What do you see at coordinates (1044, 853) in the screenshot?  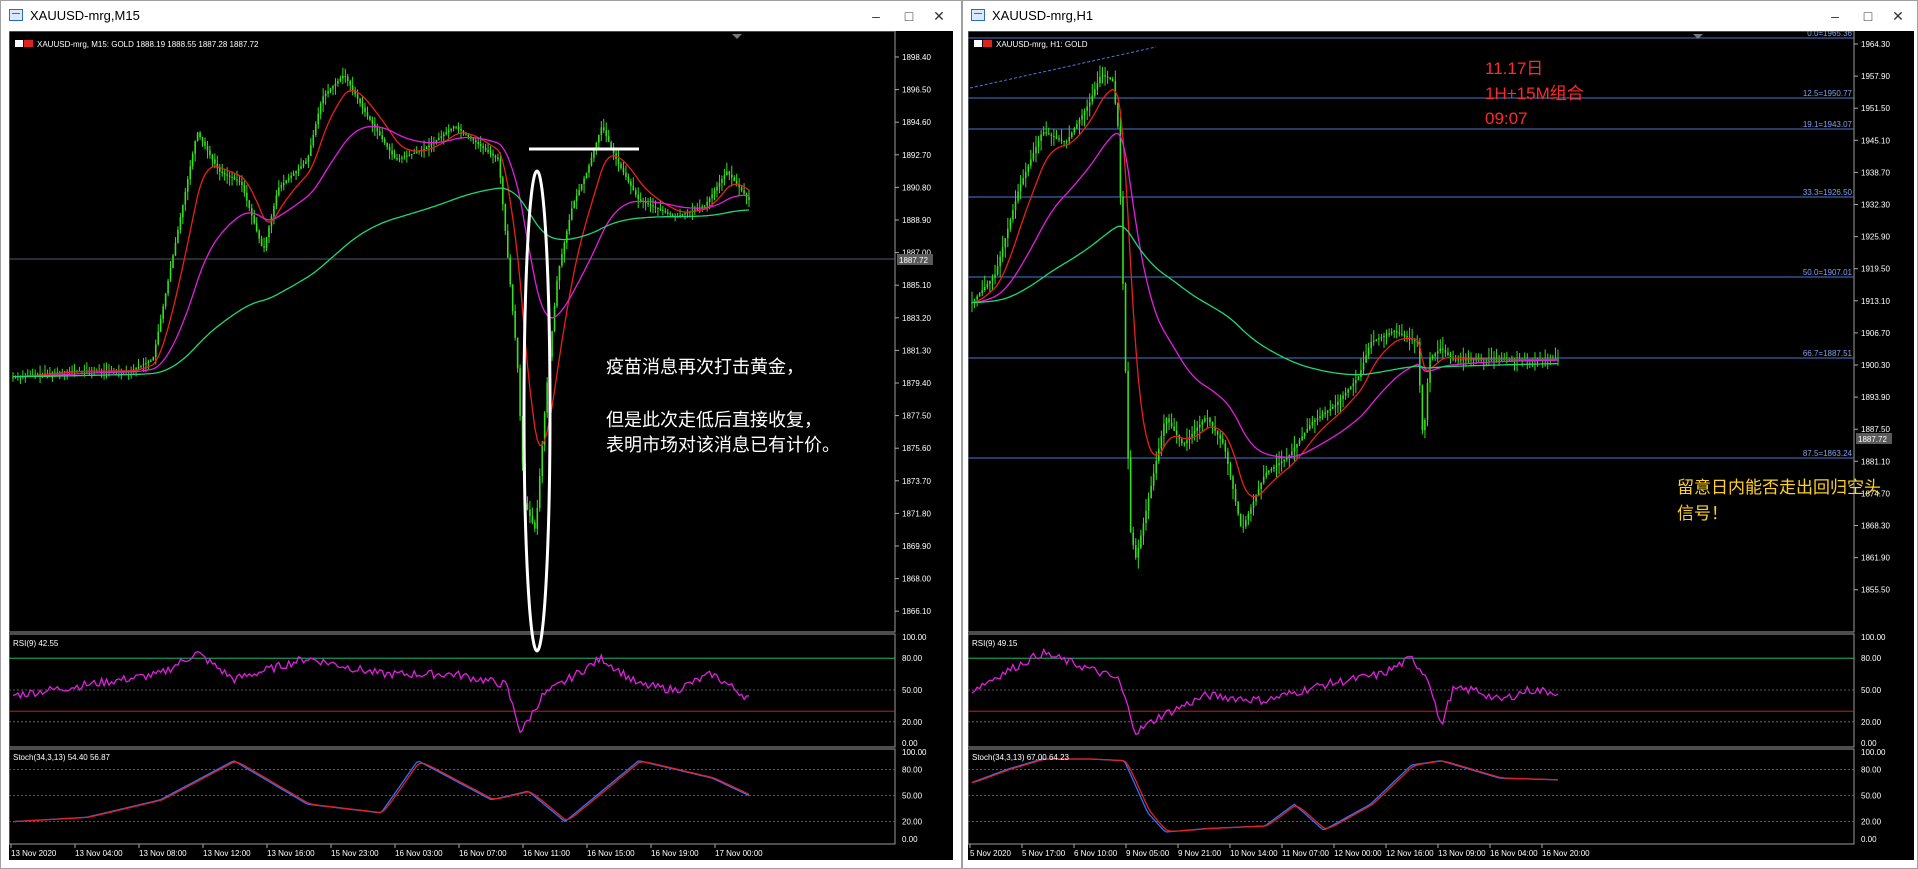 I see `time-tick-label: 5 Nov 17:00` at bounding box center [1044, 853].